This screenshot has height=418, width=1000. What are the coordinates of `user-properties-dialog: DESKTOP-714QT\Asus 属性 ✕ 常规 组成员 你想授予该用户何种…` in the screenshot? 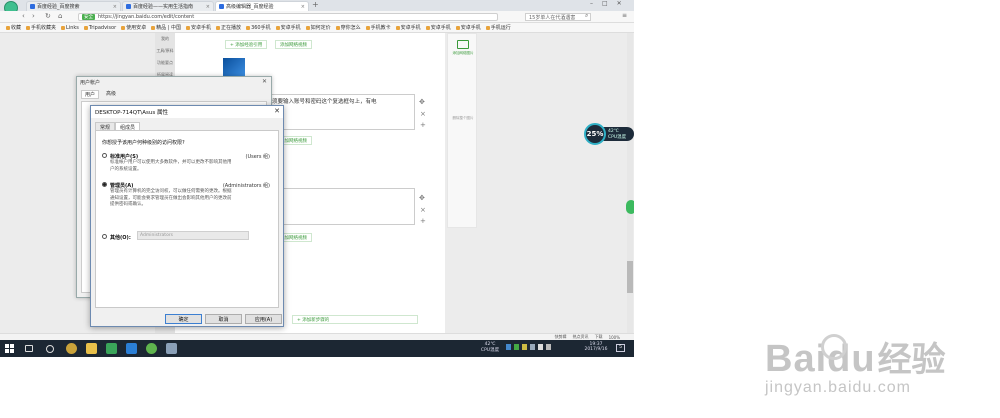 It's located at (187, 216).